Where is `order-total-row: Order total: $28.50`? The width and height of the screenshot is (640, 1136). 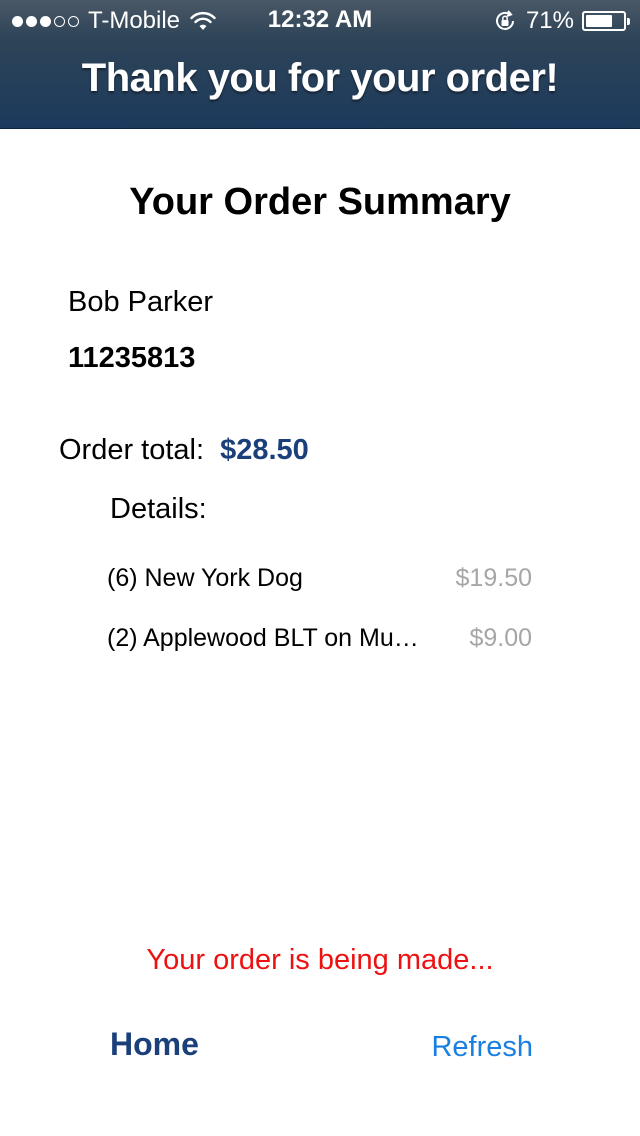 order-total-row: Order total: $28.50 is located at coordinates (184, 450).